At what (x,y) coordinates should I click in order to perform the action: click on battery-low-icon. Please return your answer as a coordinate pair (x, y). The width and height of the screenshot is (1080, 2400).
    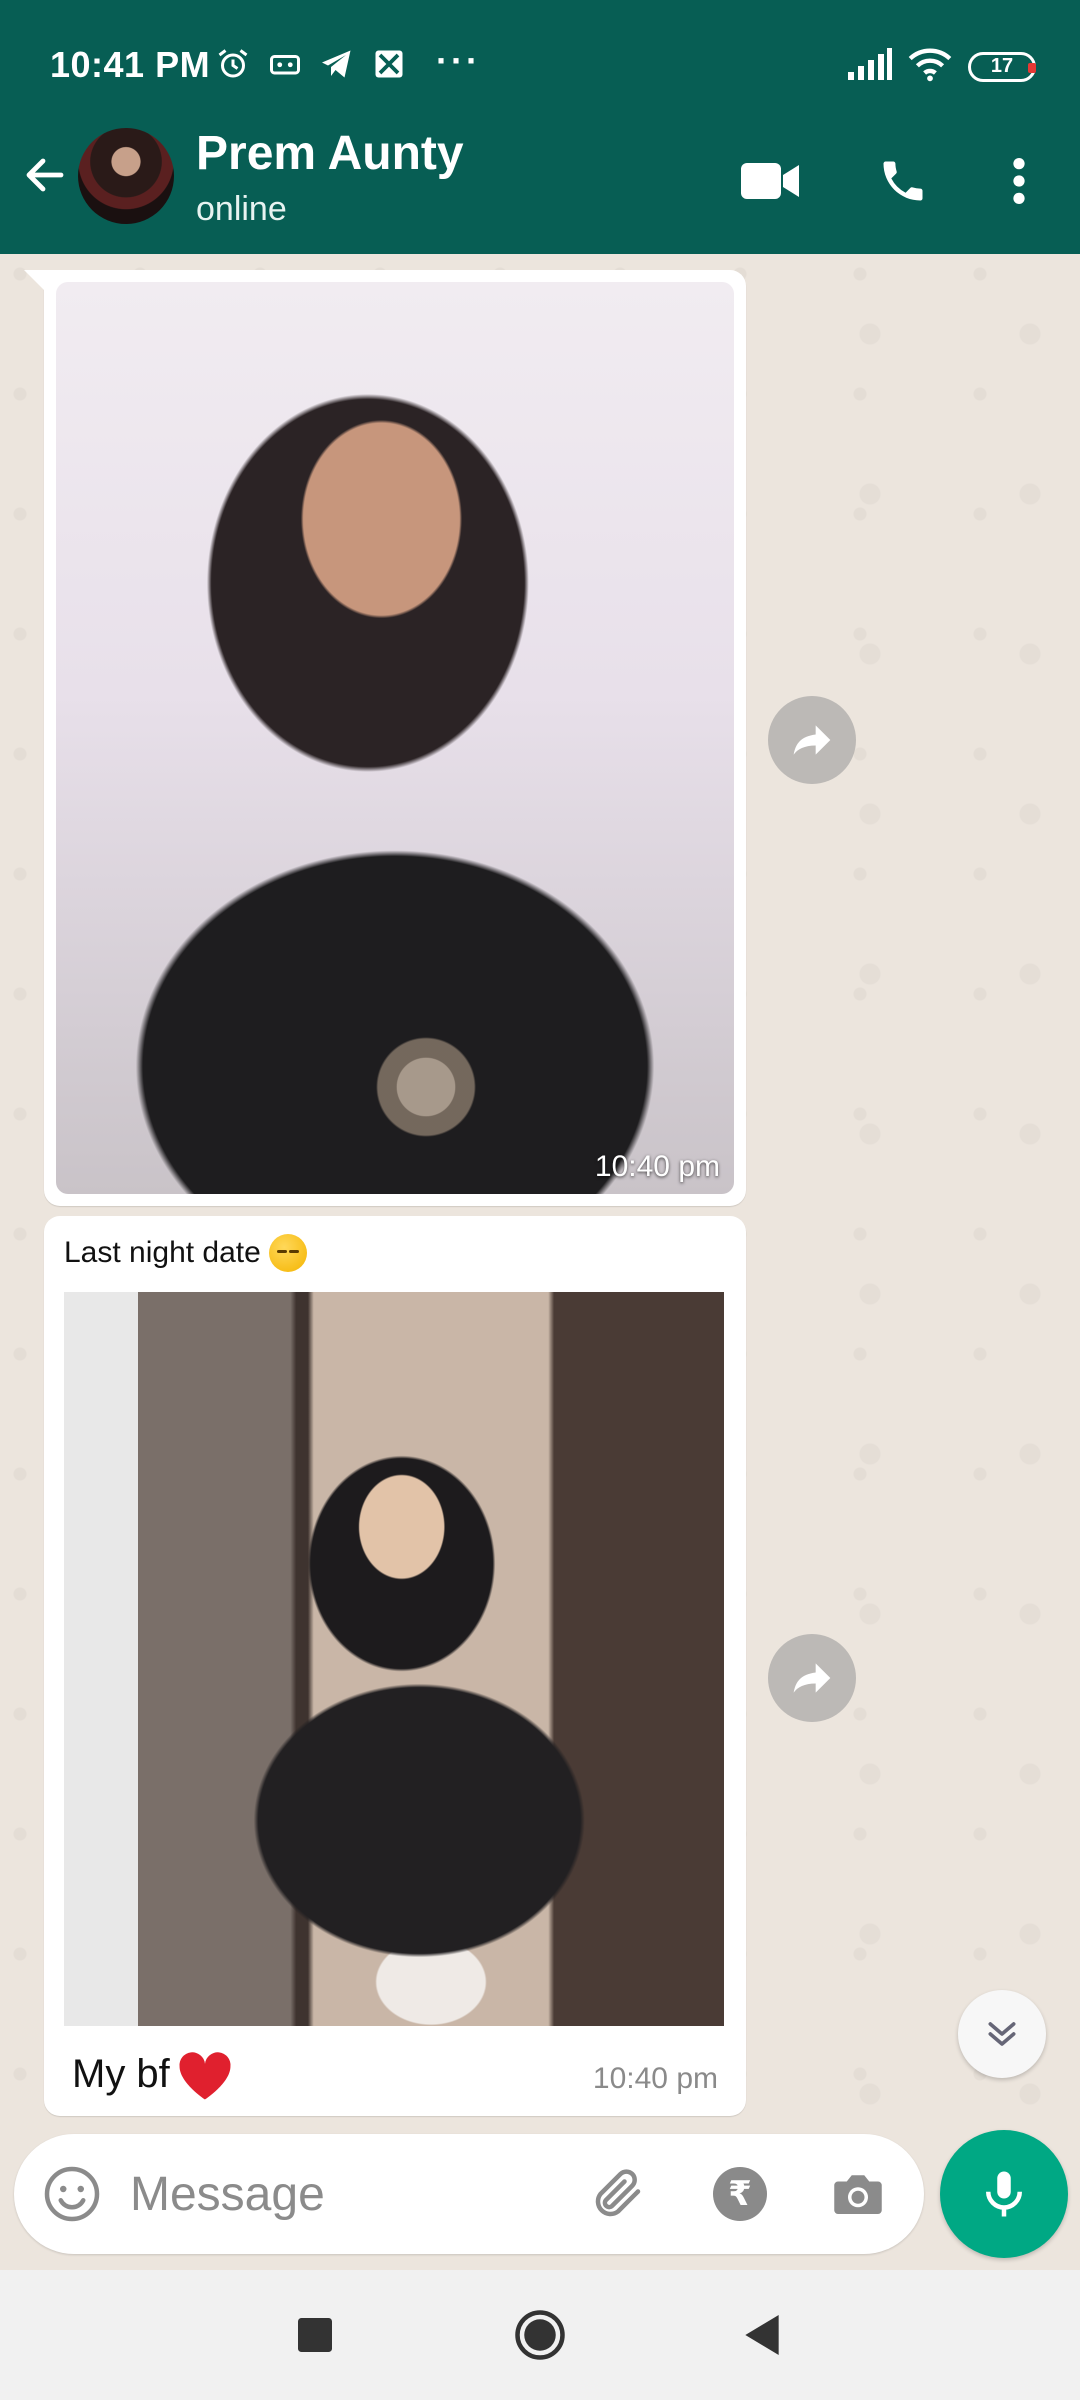
    Looking at the image, I should click on (1032, 67).